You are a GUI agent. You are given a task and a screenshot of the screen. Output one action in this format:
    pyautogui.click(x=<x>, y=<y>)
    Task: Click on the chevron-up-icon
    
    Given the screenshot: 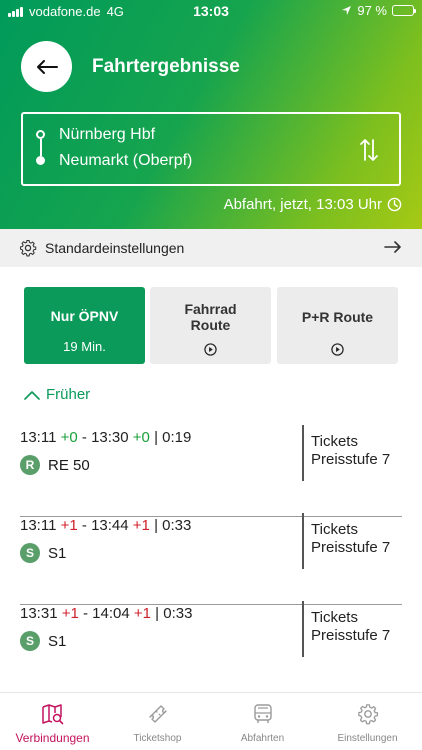 What is the action you would take?
    pyautogui.click(x=32, y=395)
    